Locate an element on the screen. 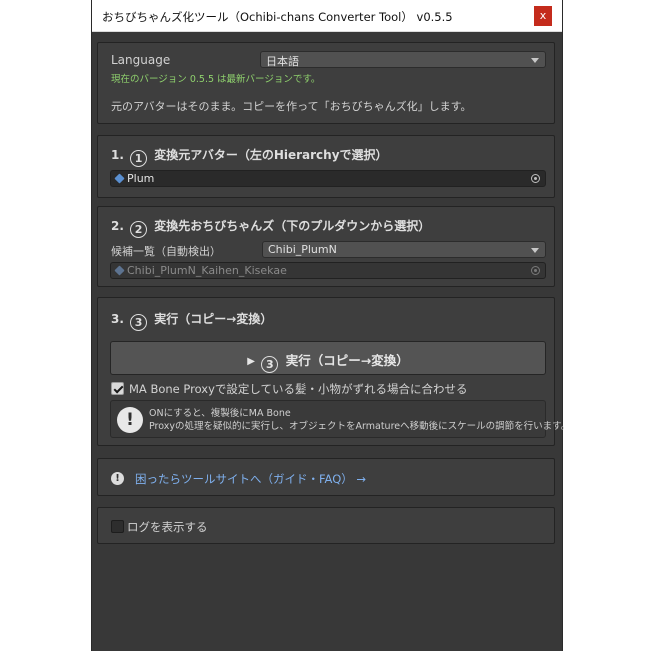  show-log-label: ログを表示する is located at coordinates (167, 527).